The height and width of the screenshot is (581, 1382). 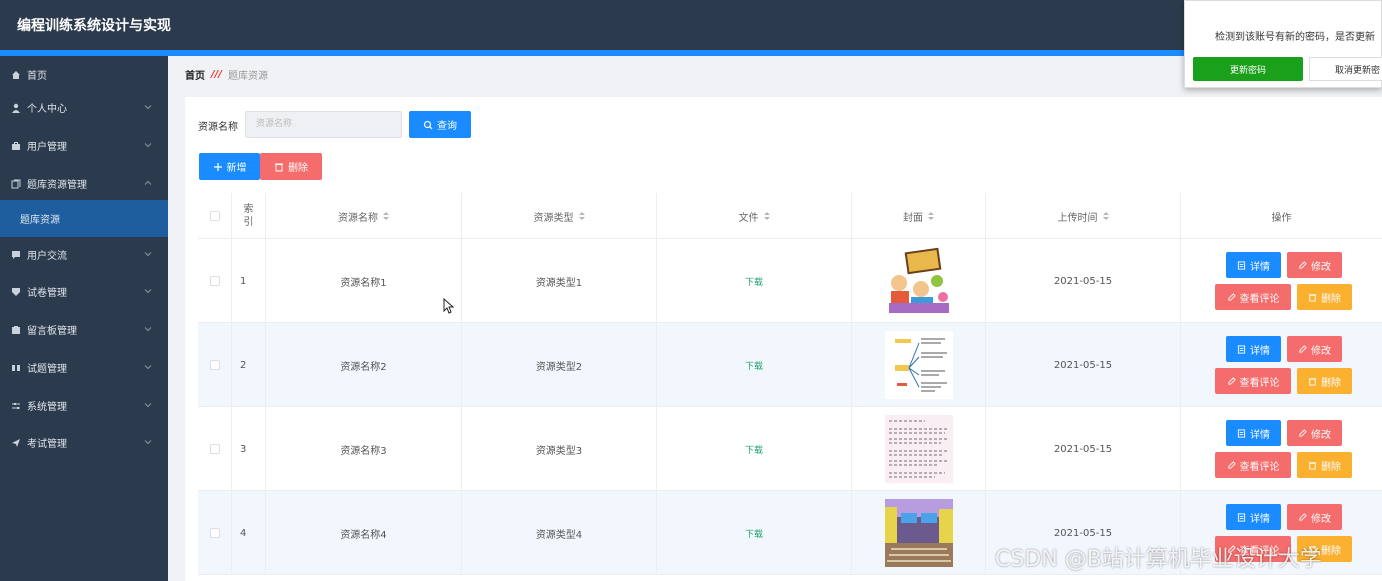 I want to click on table-header: 索引 资源名称 资源类型 文件 封面 上传时间 操作, so click(x=790, y=216).